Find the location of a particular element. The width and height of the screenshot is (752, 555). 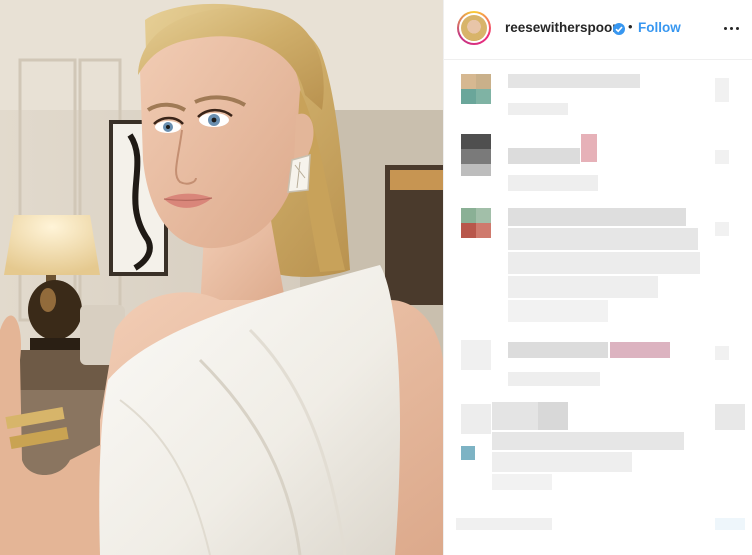

avatar-image is located at coordinates (474, 28).